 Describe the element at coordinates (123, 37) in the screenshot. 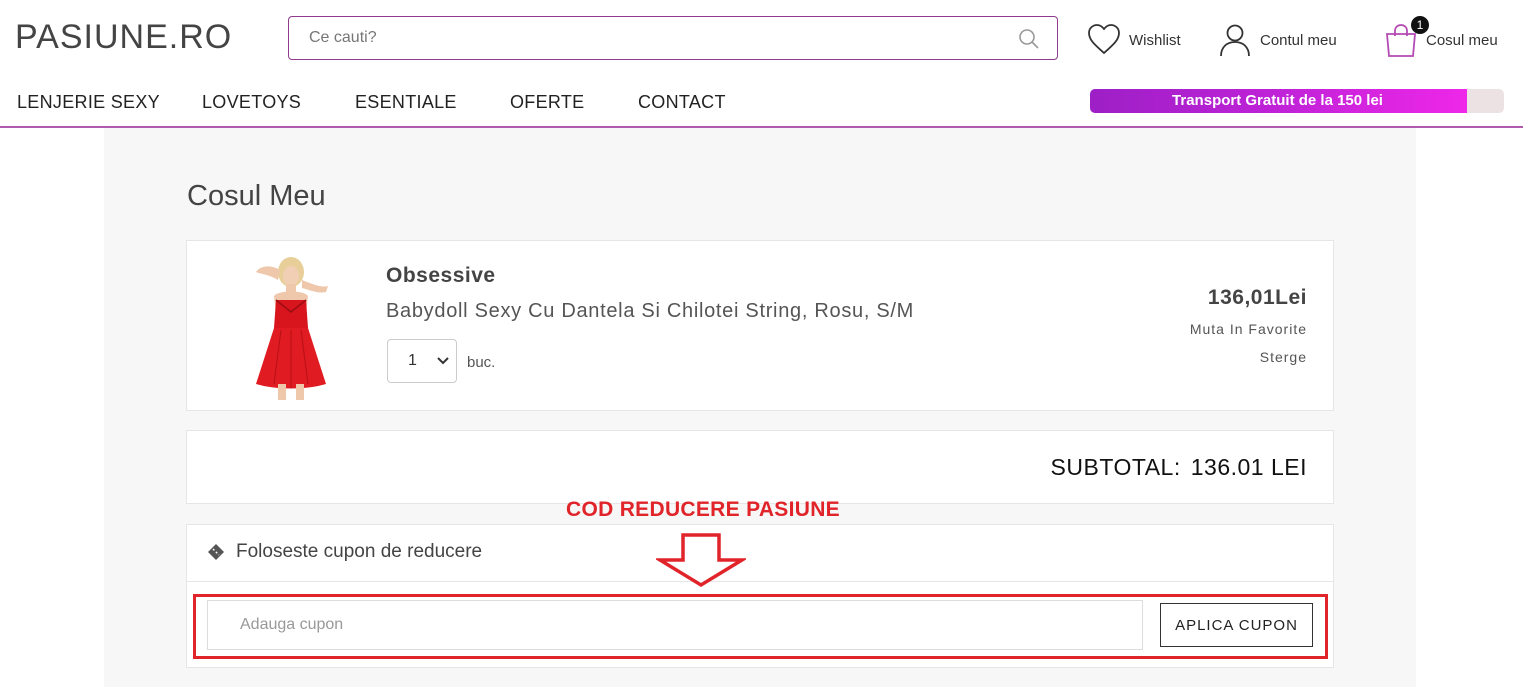

I see `site-logo: PASIUNE.RO` at that location.